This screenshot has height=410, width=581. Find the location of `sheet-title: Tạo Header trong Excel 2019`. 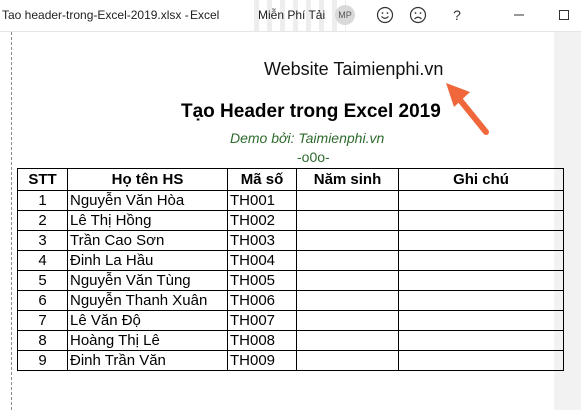

sheet-title: Tạo Header trong Excel 2019 is located at coordinates (311, 111).